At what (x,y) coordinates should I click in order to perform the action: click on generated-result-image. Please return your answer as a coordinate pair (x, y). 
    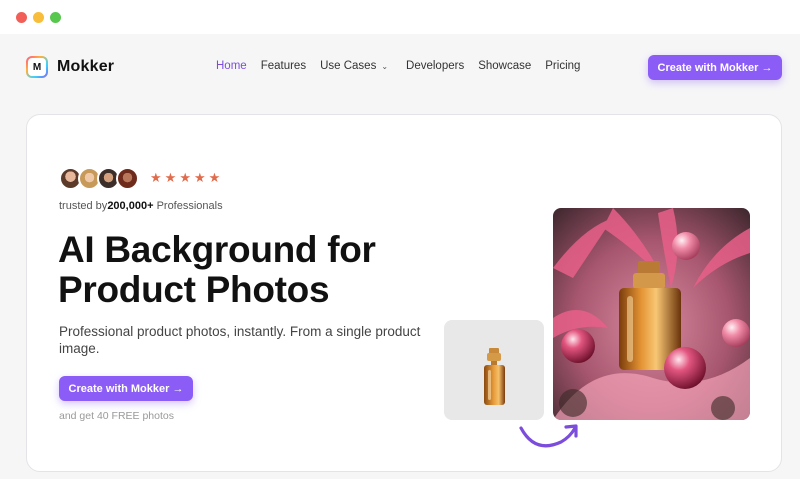
    Looking at the image, I should click on (651, 314).